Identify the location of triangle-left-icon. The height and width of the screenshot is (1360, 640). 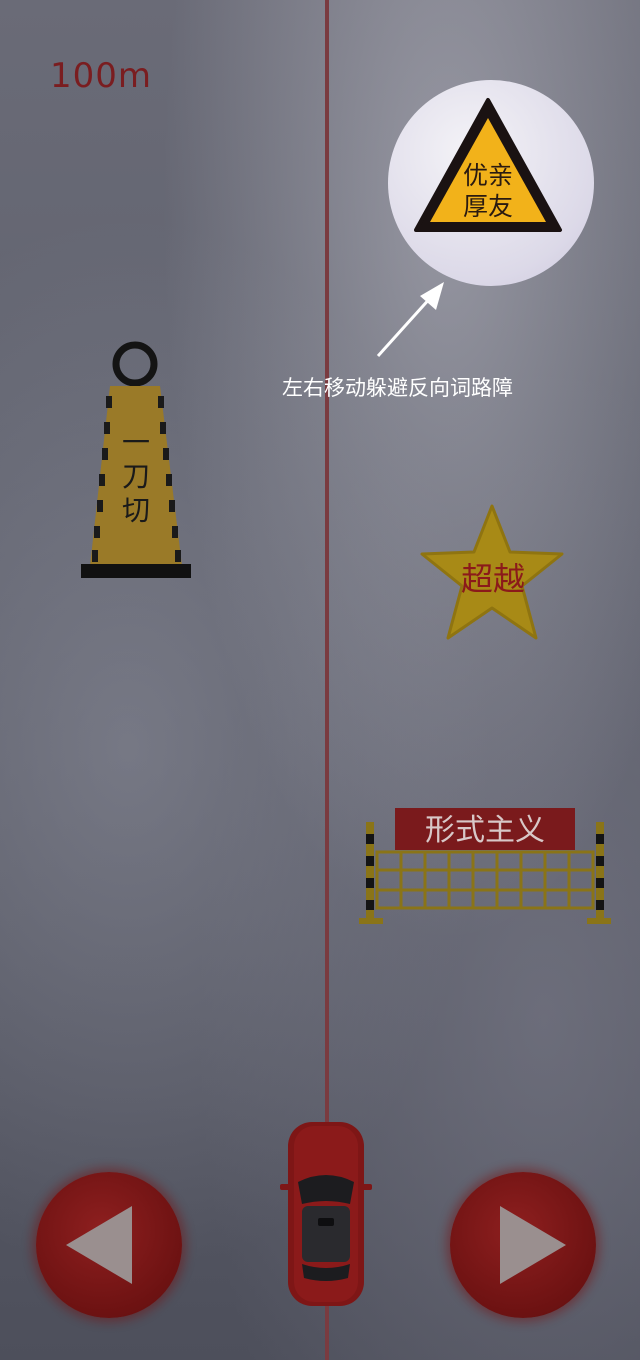
(99, 1245).